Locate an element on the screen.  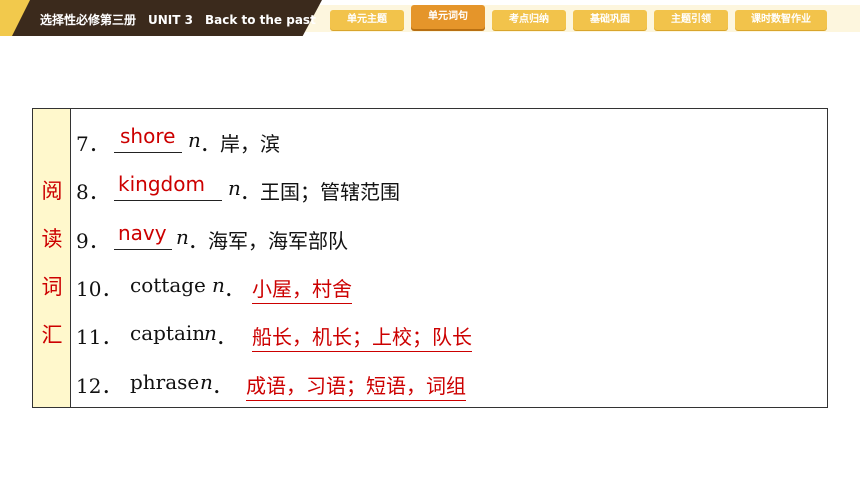
answer-blank: shore is located at coordinates (148, 138).